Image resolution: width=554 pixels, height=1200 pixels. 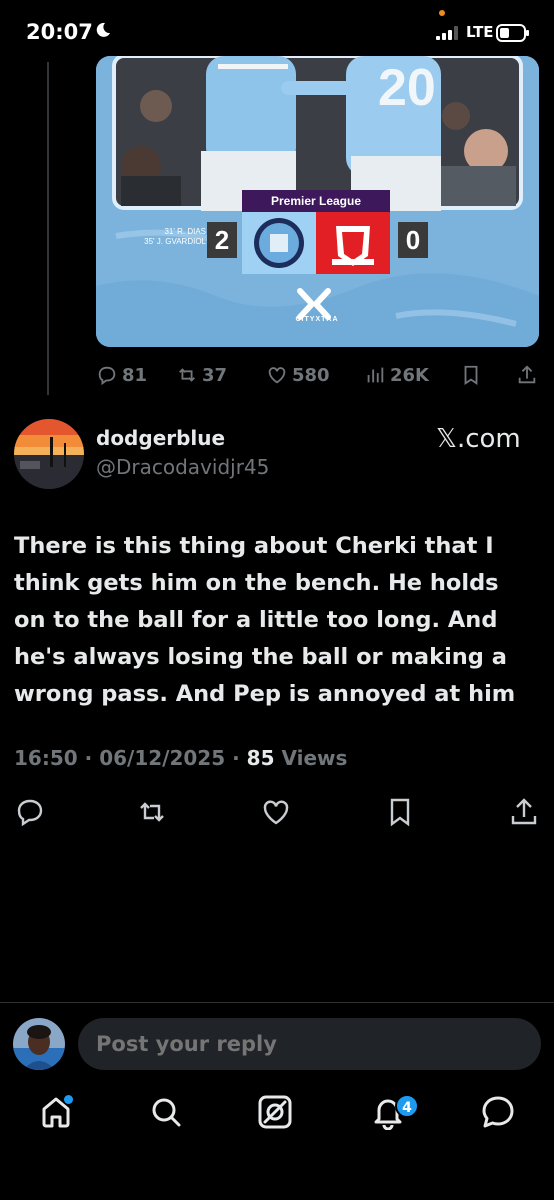 What do you see at coordinates (162, 758) in the screenshot?
I see `post-date: 06/12/2025` at bounding box center [162, 758].